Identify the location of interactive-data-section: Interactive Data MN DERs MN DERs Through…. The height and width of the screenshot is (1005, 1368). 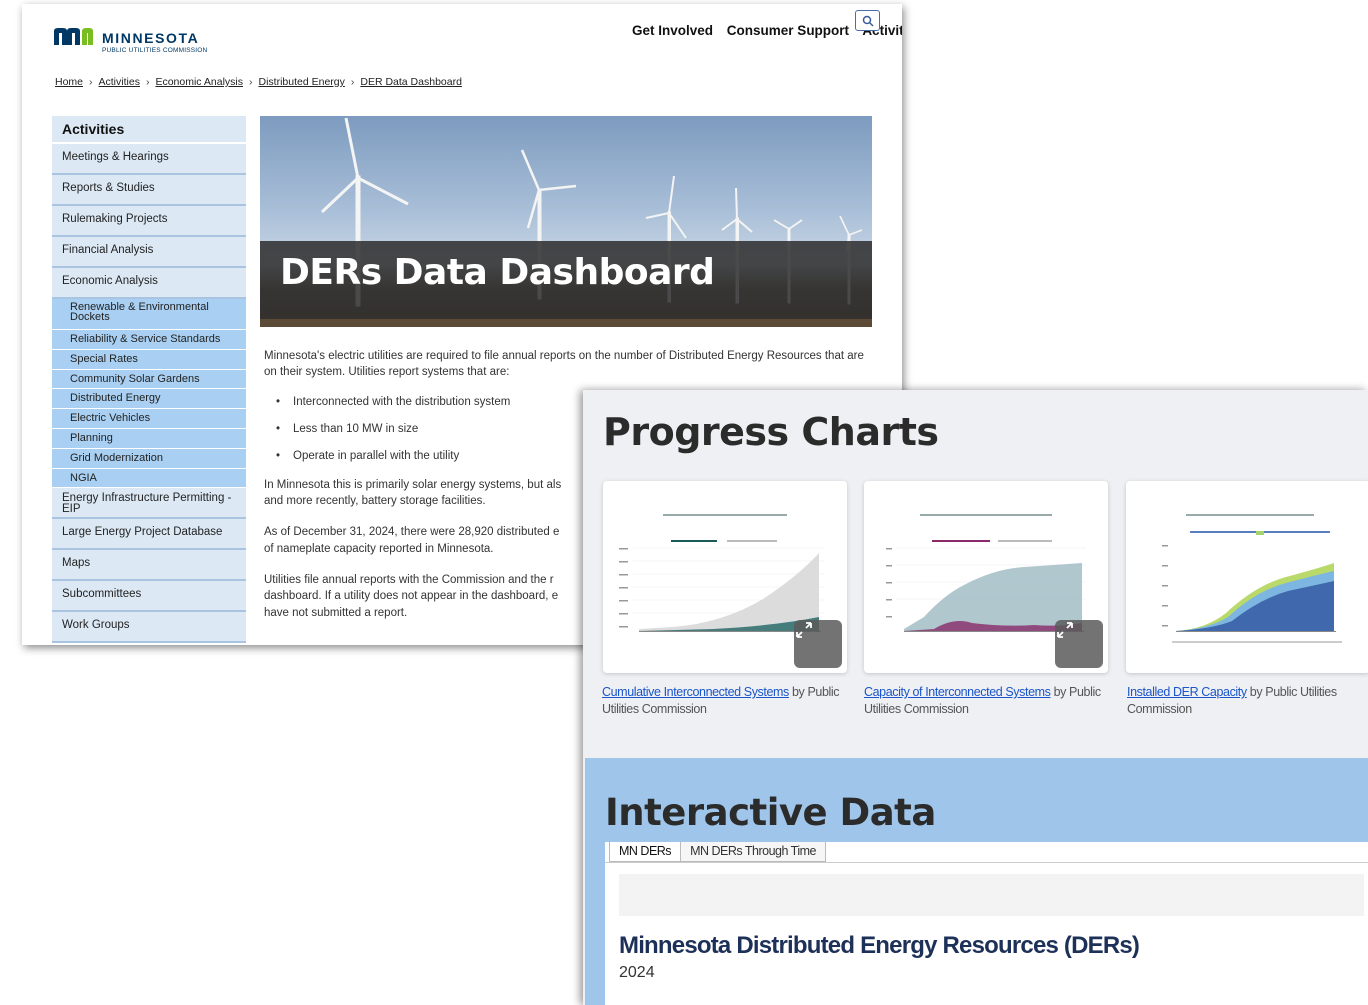
(976, 881).